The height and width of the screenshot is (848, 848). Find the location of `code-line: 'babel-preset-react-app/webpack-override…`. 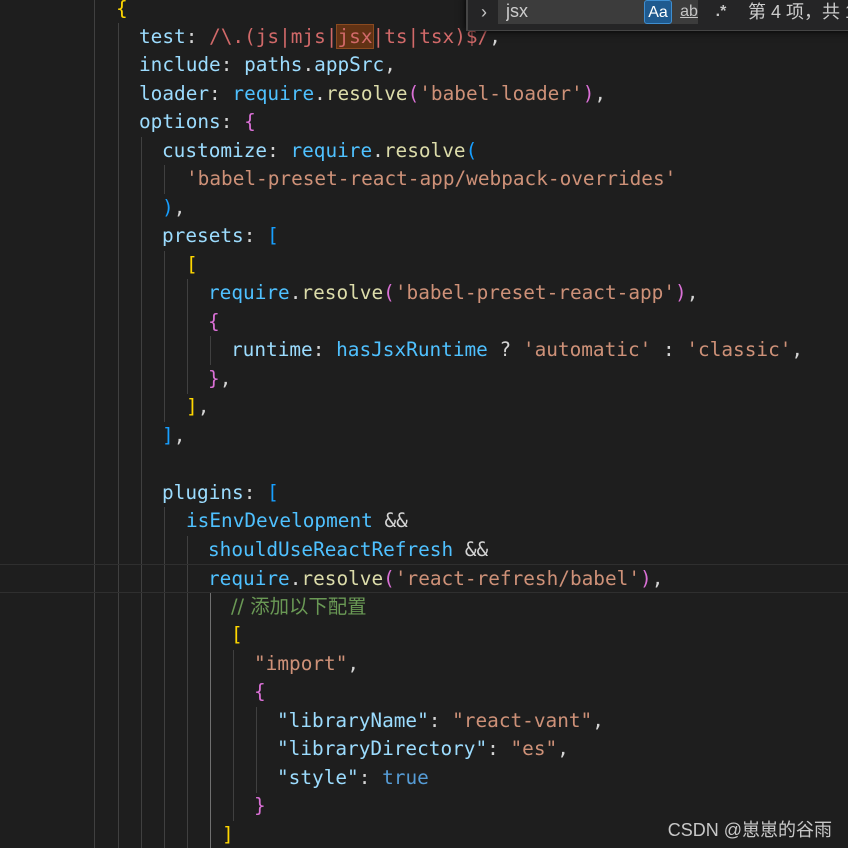

code-line: 'babel-preset-react-app/webpack-override… is located at coordinates (424, 179).